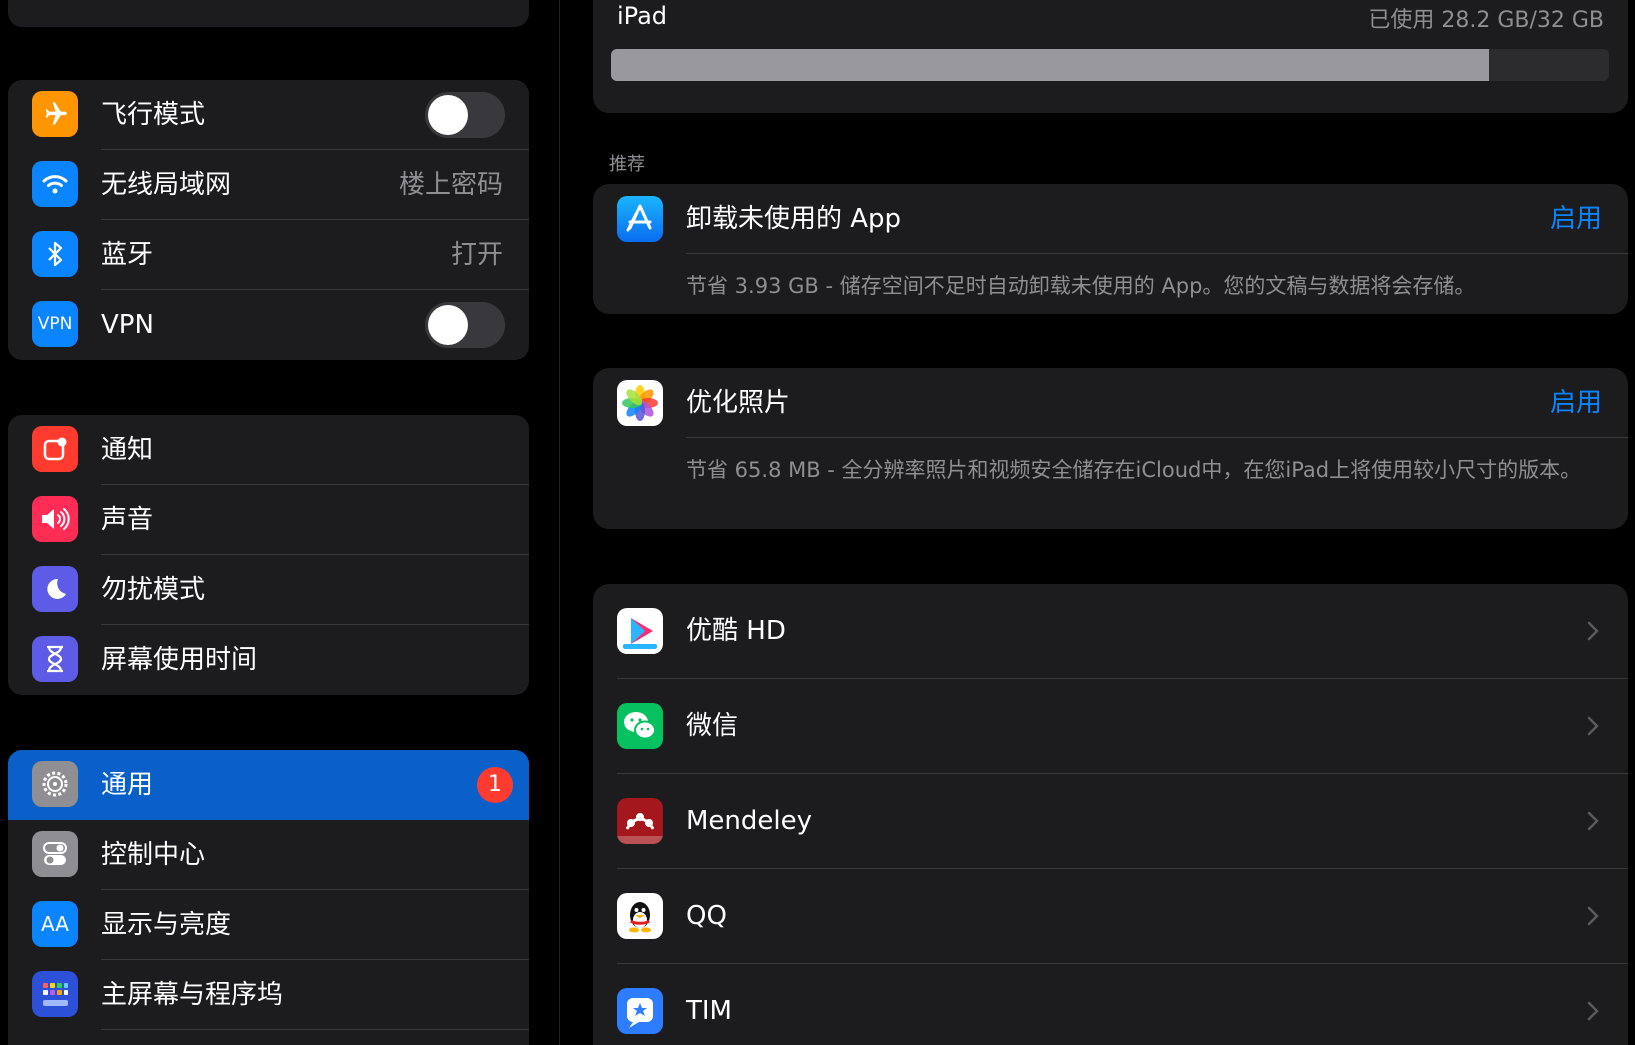 The width and height of the screenshot is (1635, 1045). Describe the element at coordinates (127, 255) in the screenshot. I see `sidebar-item-label: 蓝牙` at that location.